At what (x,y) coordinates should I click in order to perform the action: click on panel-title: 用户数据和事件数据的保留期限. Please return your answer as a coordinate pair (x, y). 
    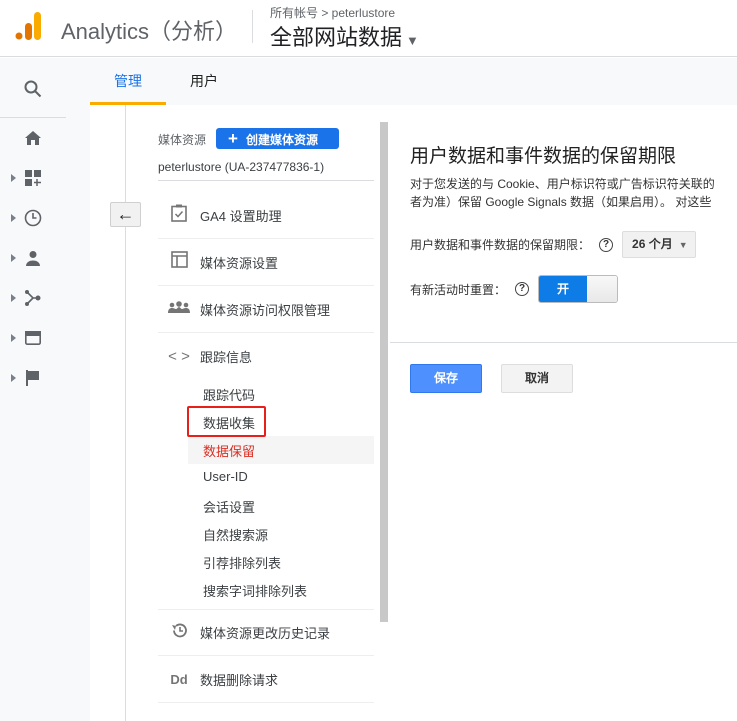
    Looking at the image, I should click on (543, 156).